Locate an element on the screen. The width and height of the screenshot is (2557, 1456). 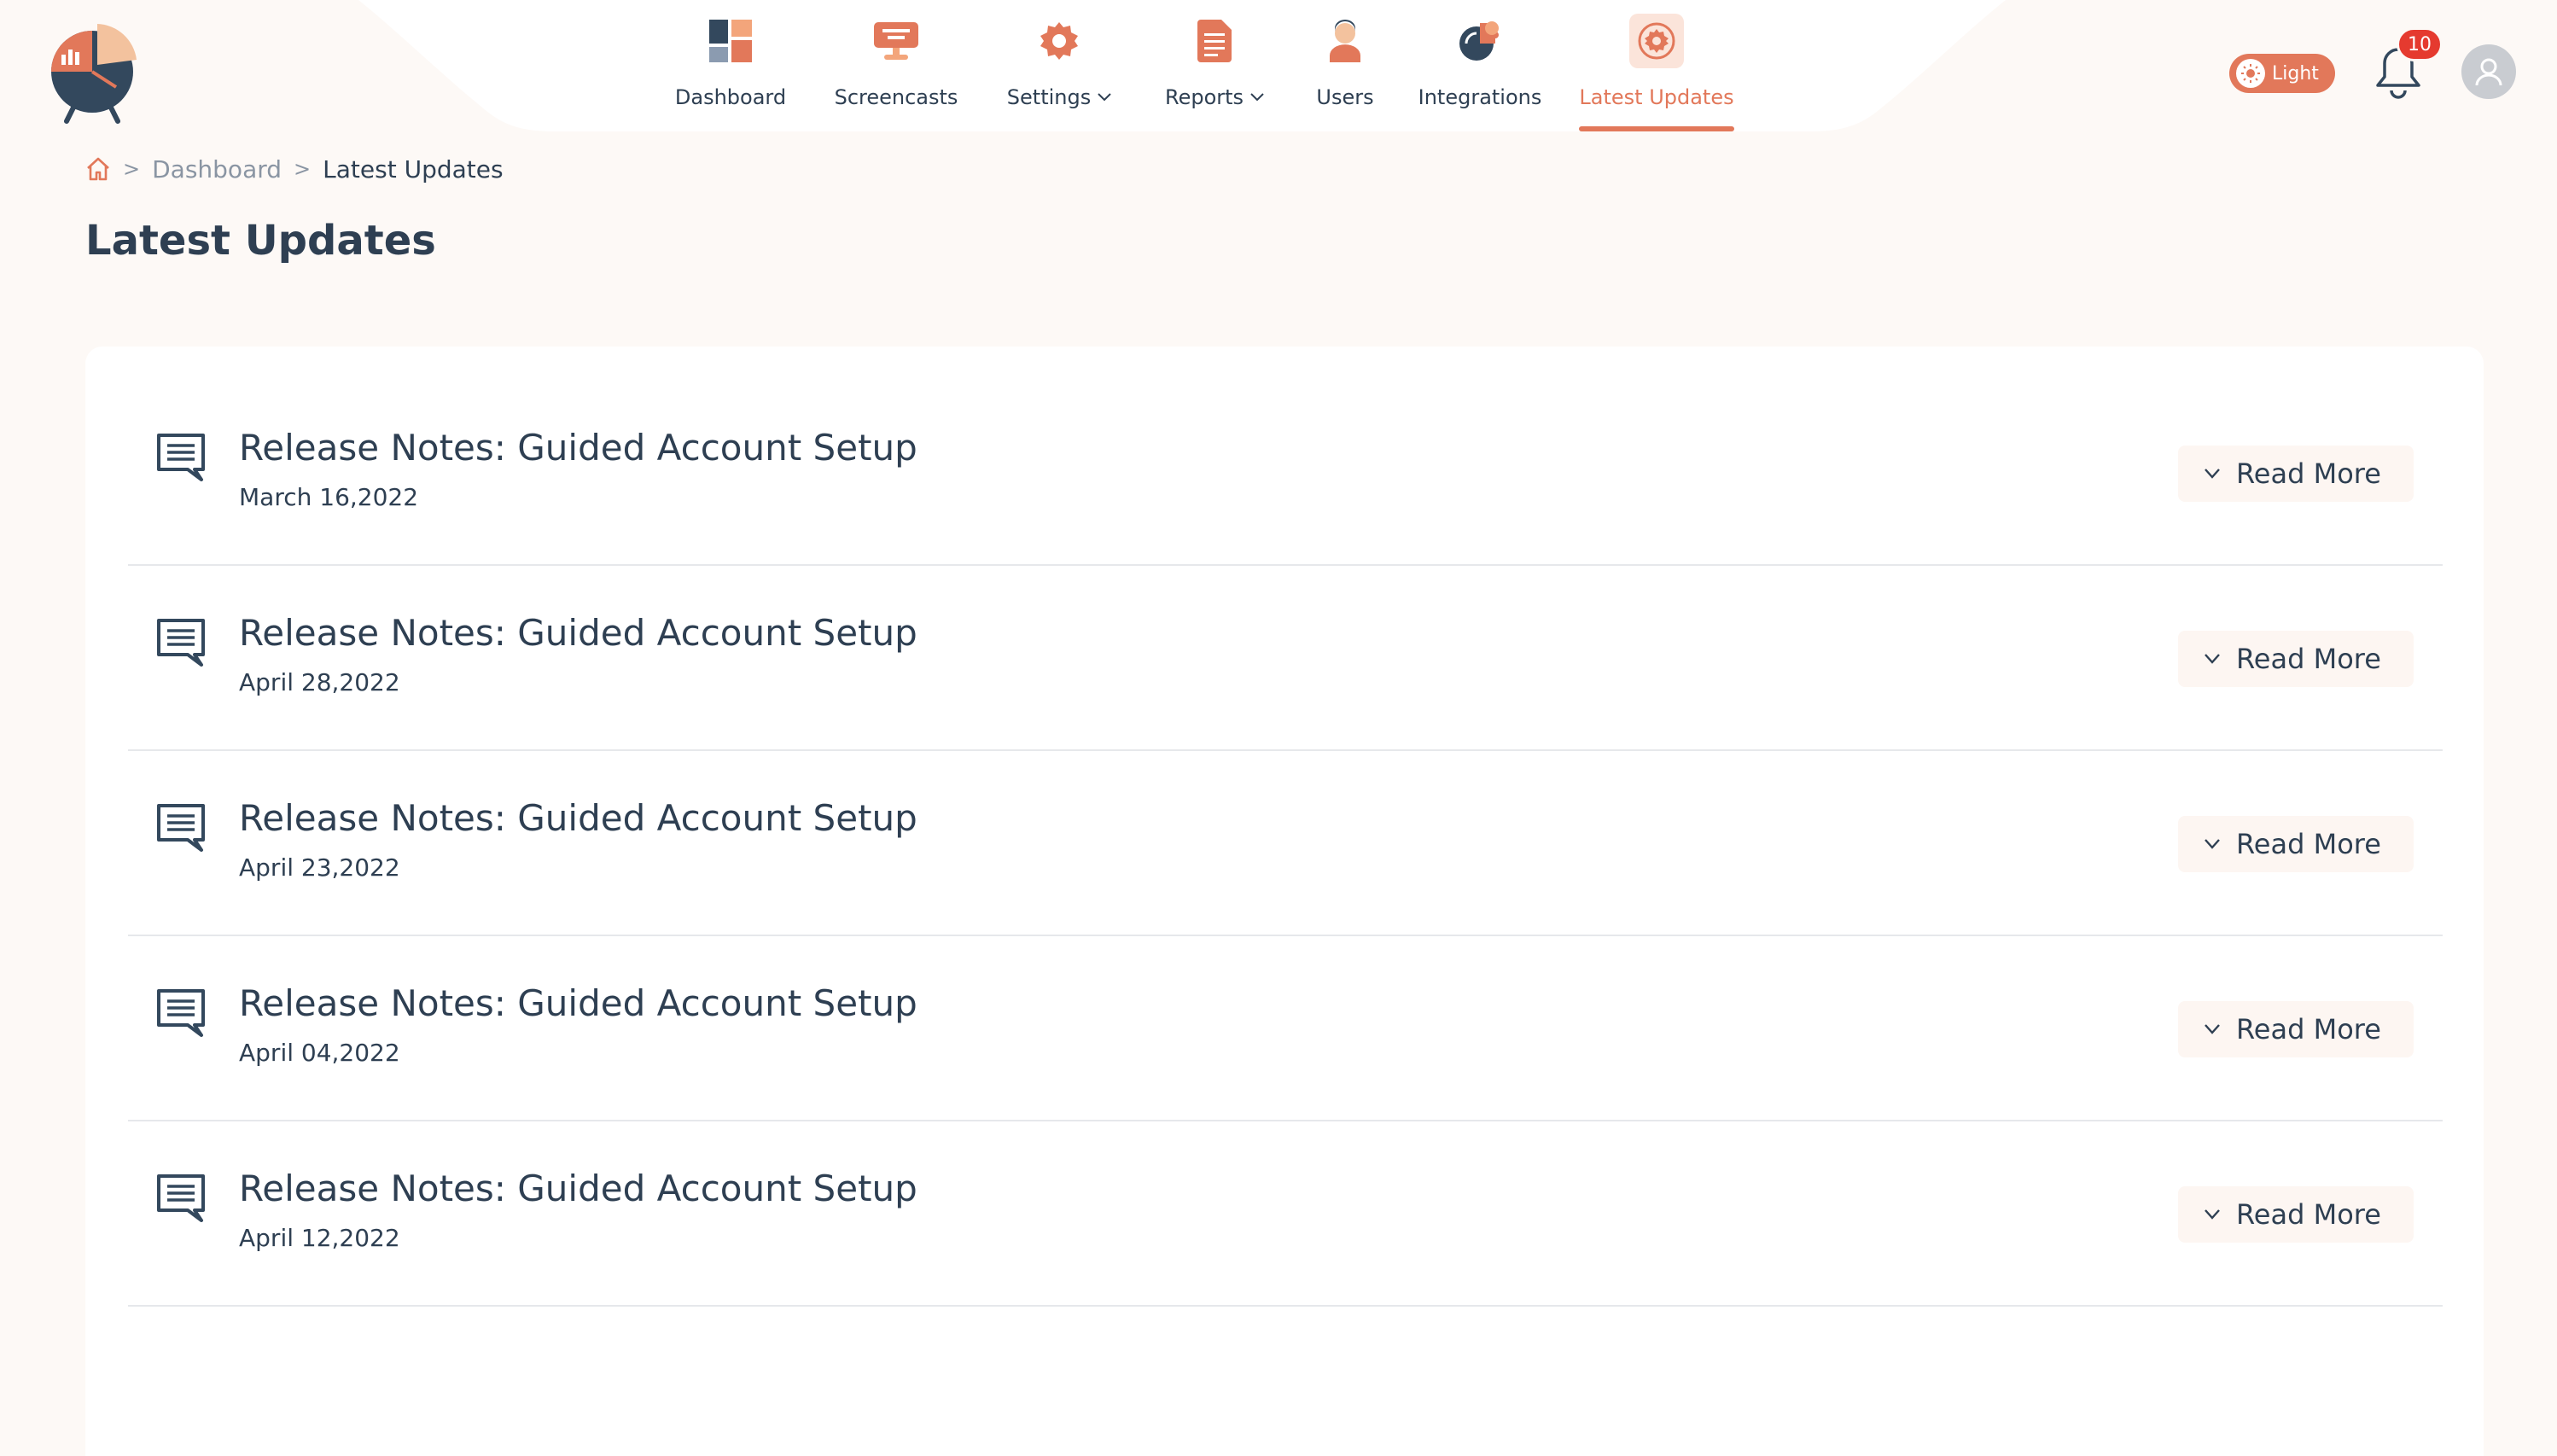
nav-item-screencasts: Screencasts is located at coordinates (897, 67).